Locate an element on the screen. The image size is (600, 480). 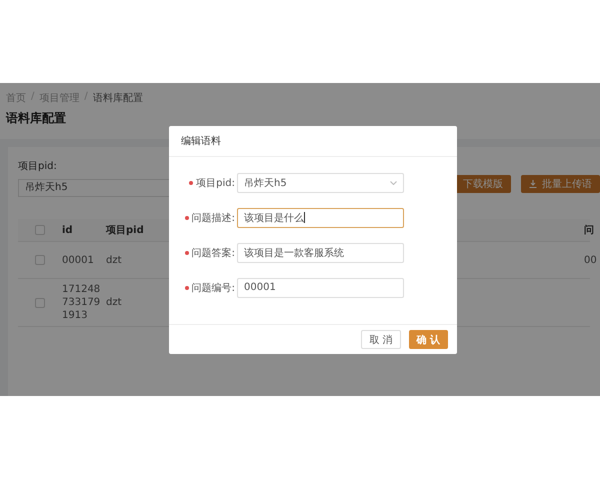
field-label: 问题编号: is located at coordinates (213, 288).